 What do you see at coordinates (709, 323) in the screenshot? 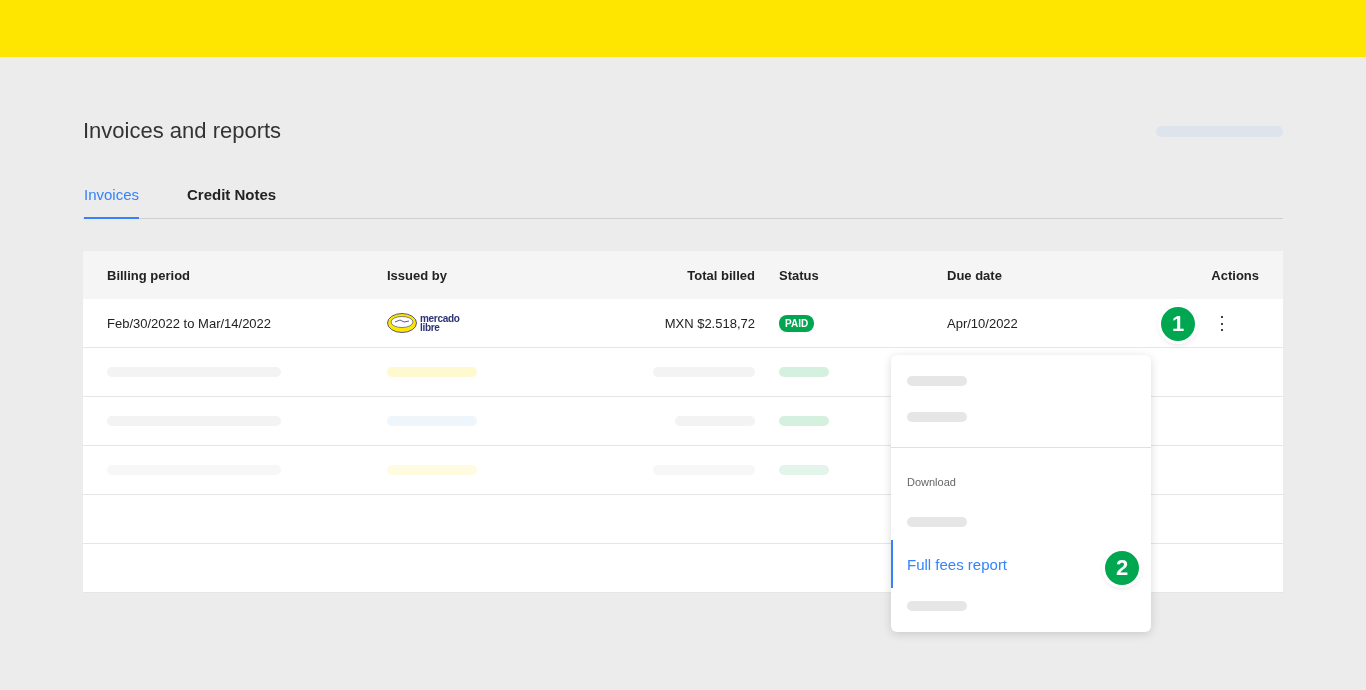
I see `table-cell: MXN $2.518,72` at bounding box center [709, 323].